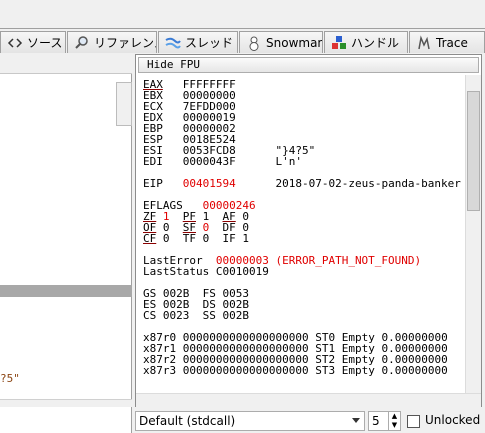 The image size is (485, 433). I want to click on tab-snowman: Snowman, so click(281, 42).